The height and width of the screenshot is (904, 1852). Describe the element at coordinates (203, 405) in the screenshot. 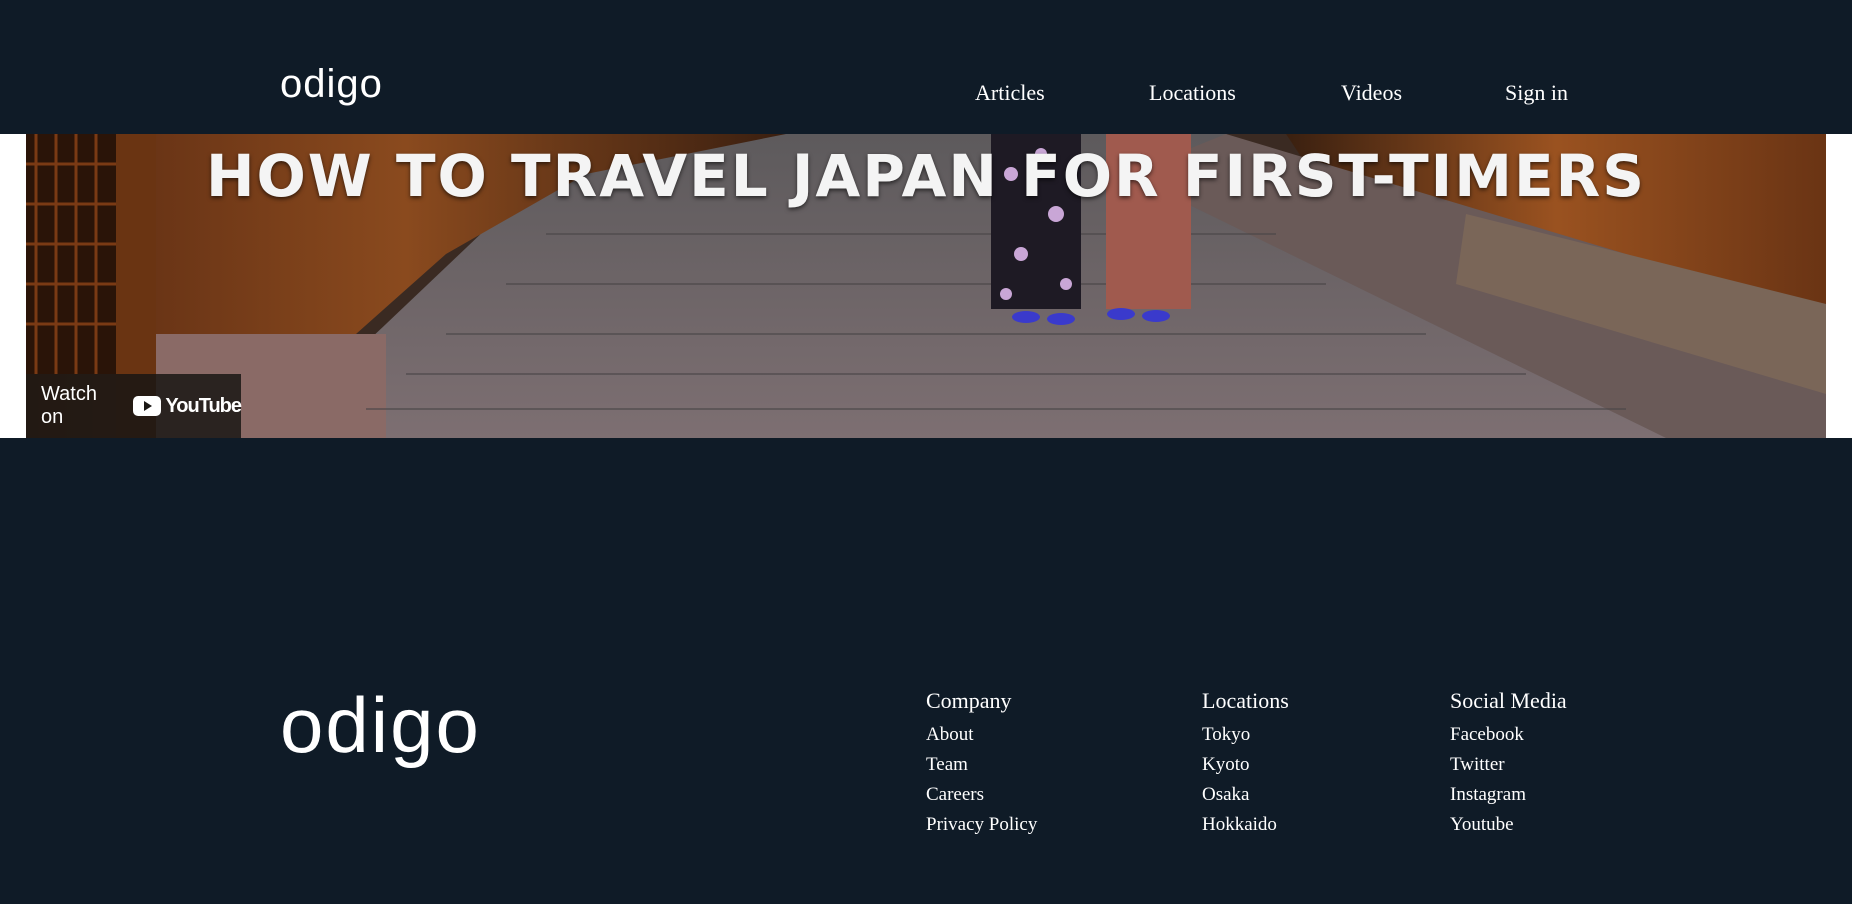

I see `youtube-wordmark: YouTube` at that location.